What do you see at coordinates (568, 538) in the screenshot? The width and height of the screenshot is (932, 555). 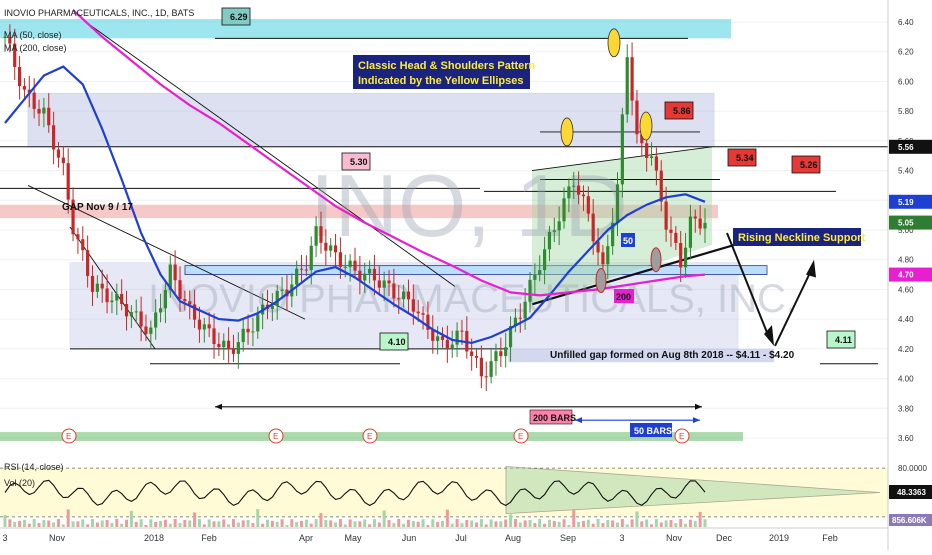 I see `x-tick-label: Sep` at bounding box center [568, 538].